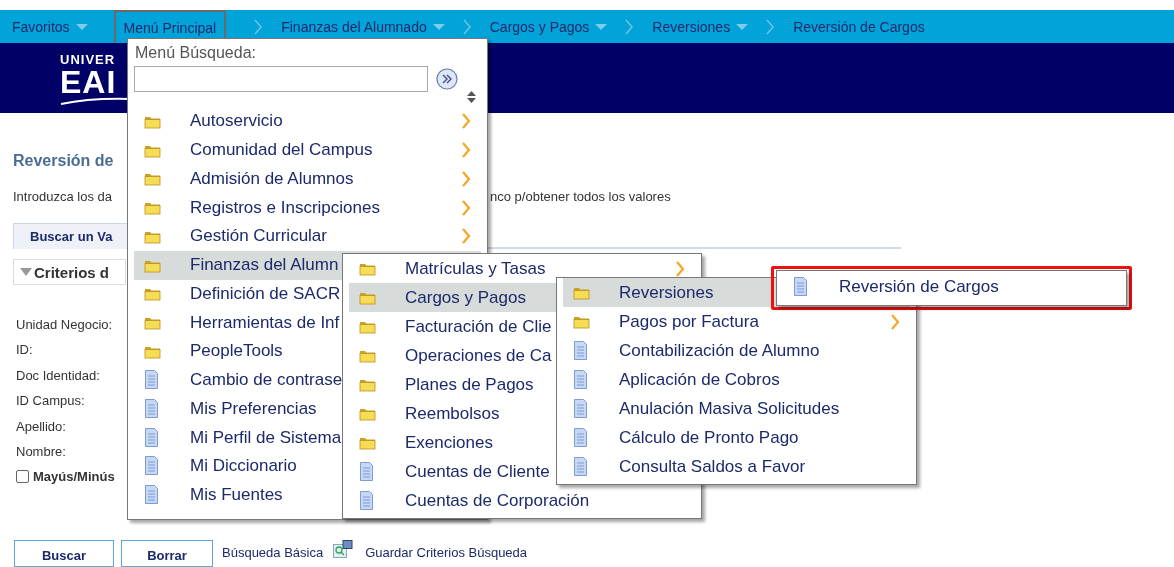  I want to click on search-tab: Buscar un Va, so click(71, 236).